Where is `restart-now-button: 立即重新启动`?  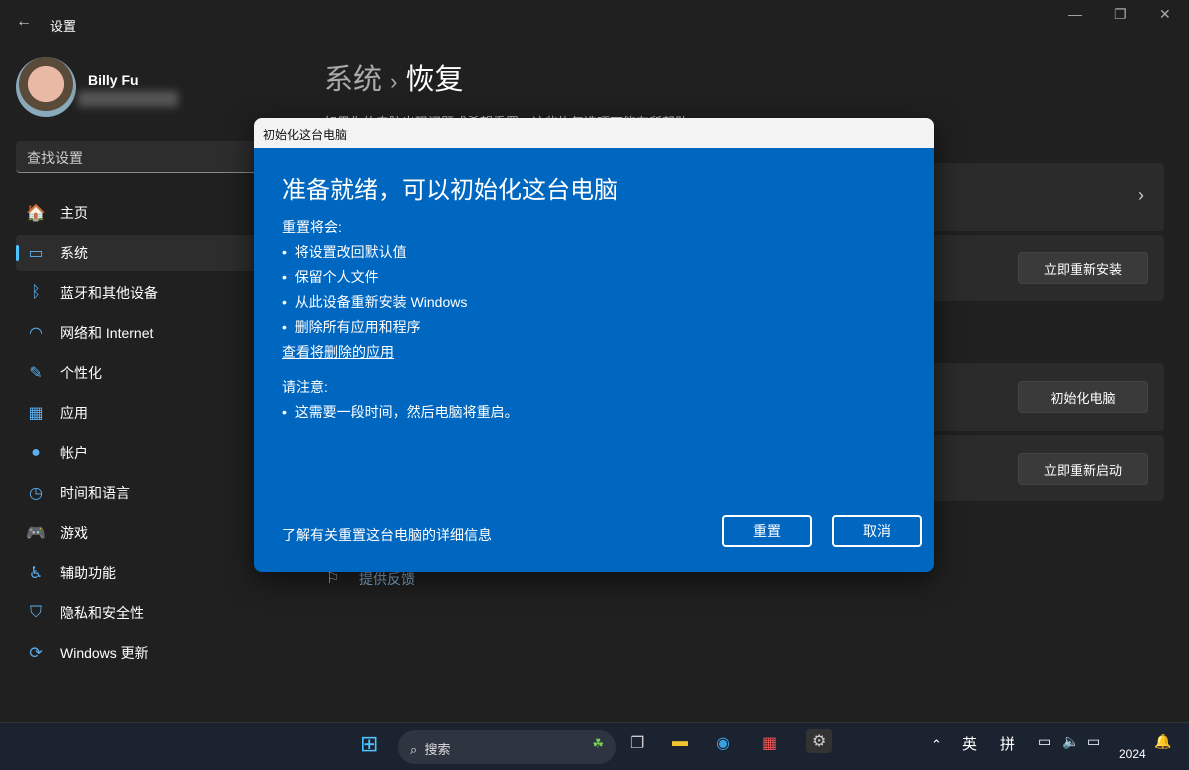 restart-now-button: 立即重新启动 is located at coordinates (1083, 469).